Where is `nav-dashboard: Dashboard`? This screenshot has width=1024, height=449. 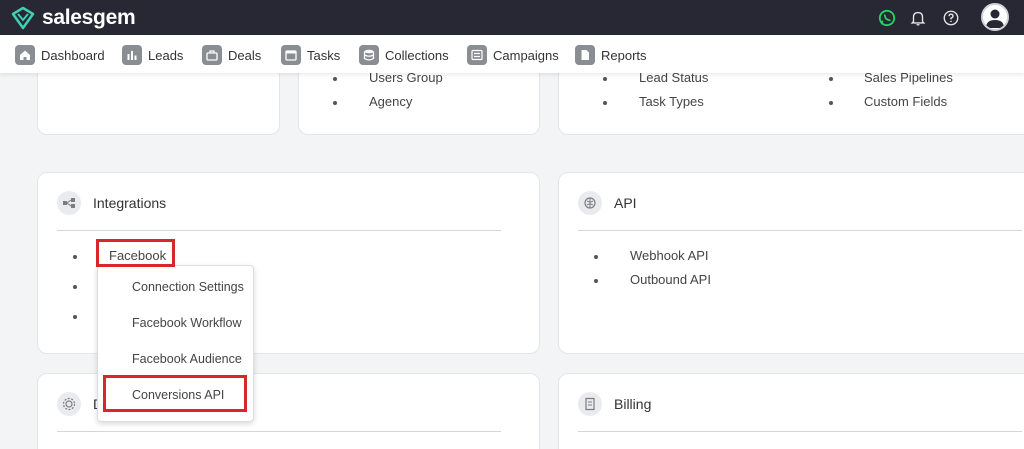 nav-dashboard: Dashboard is located at coordinates (60, 55).